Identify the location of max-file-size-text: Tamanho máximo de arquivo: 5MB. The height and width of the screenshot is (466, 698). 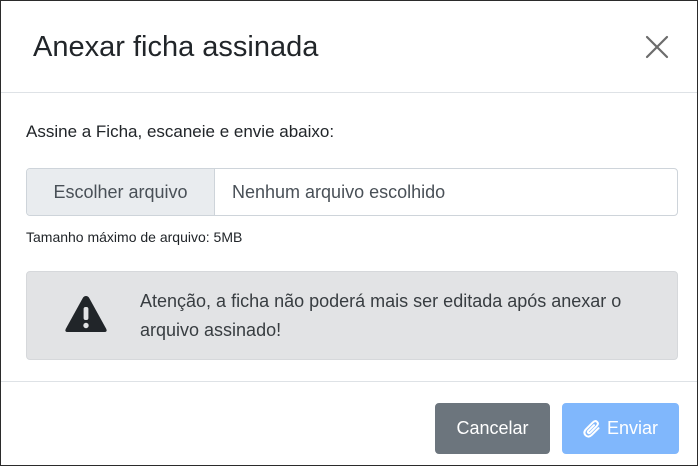
(134, 237).